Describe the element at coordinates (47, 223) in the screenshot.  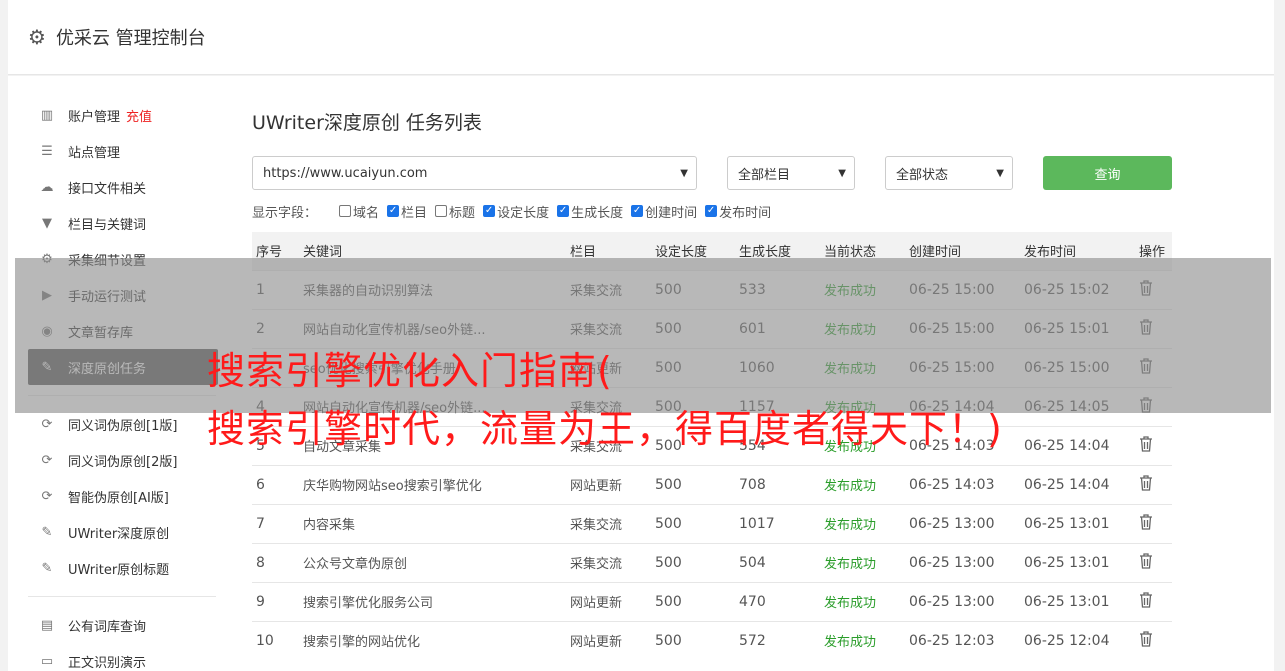
I see `filter-icon: ▼` at that location.